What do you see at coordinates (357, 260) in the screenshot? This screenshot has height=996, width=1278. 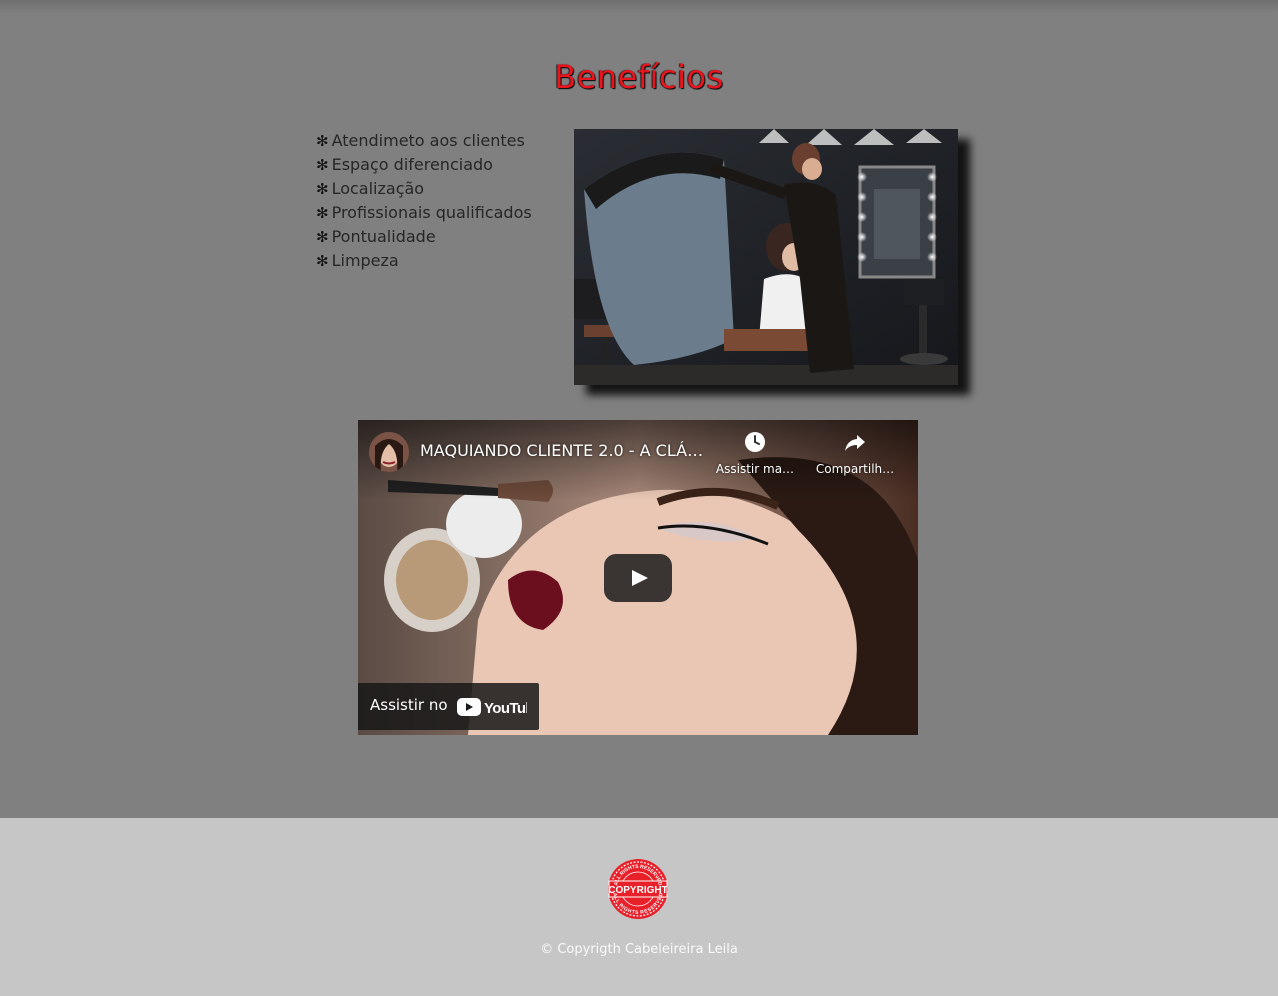 I see `list-item: ✻ Limpeza` at bounding box center [357, 260].